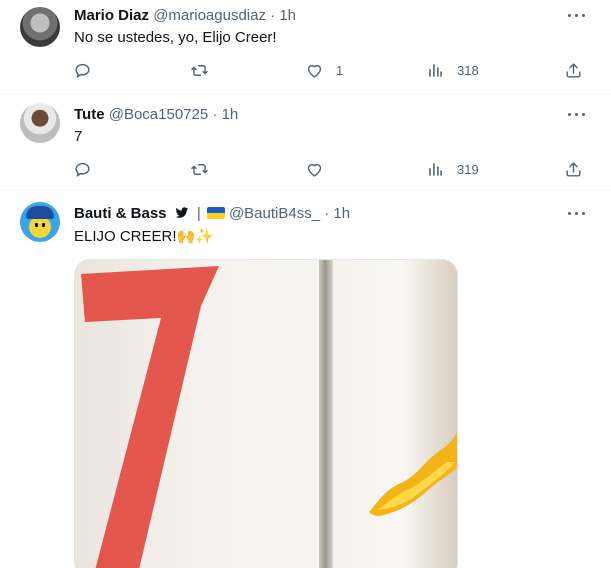 This screenshot has width=611, height=568. I want to click on tweet-header: Tute @Boca150725 · 1h, so click(156, 115).